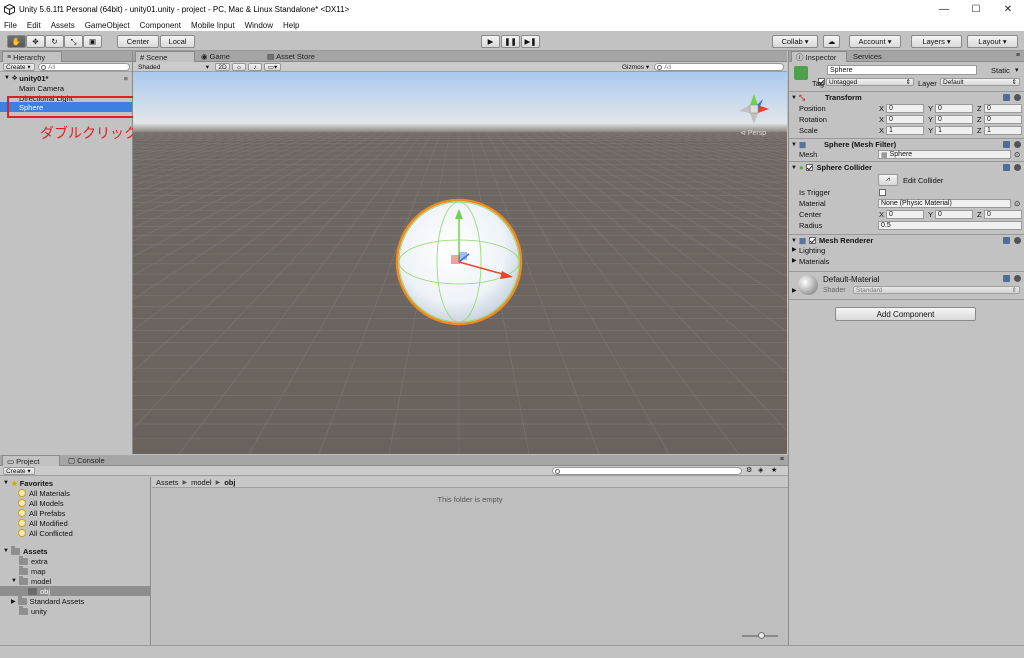 This screenshot has height=658, width=1024. Describe the element at coordinates (19, 471) in the screenshot. I see `project-create-button: Create ▾` at that location.